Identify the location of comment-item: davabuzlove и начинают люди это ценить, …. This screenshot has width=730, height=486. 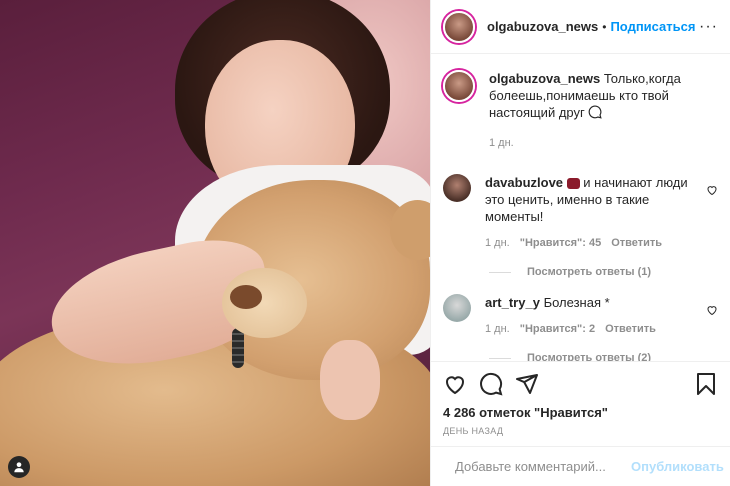
(580, 213).